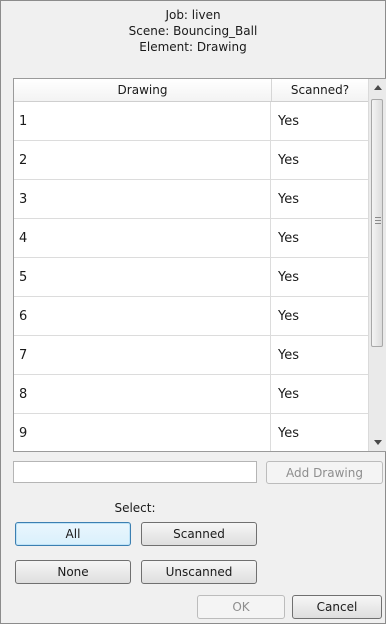 Image resolution: width=386 pixels, height=624 pixels. What do you see at coordinates (241, 607) in the screenshot?
I see `ok-button: OK` at bounding box center [241, 607].